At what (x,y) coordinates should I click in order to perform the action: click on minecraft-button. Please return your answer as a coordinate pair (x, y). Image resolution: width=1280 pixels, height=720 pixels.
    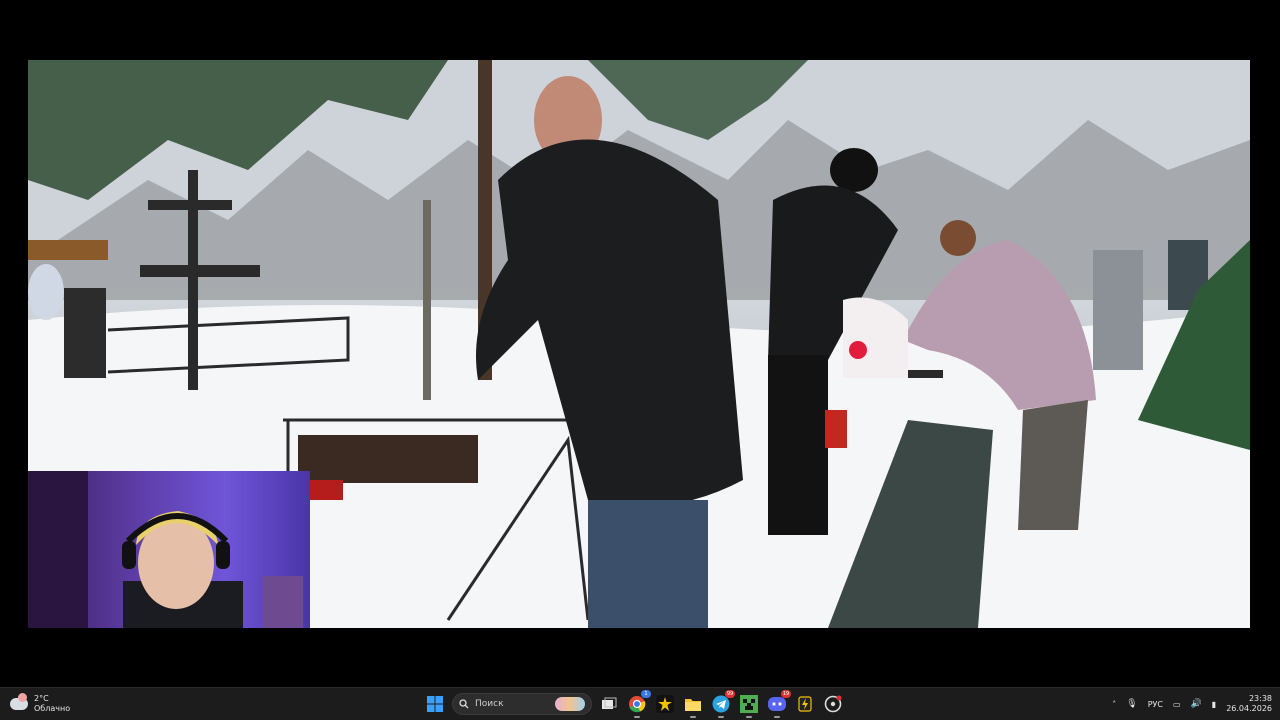
    Looking at the image, I should click on (749, 705).